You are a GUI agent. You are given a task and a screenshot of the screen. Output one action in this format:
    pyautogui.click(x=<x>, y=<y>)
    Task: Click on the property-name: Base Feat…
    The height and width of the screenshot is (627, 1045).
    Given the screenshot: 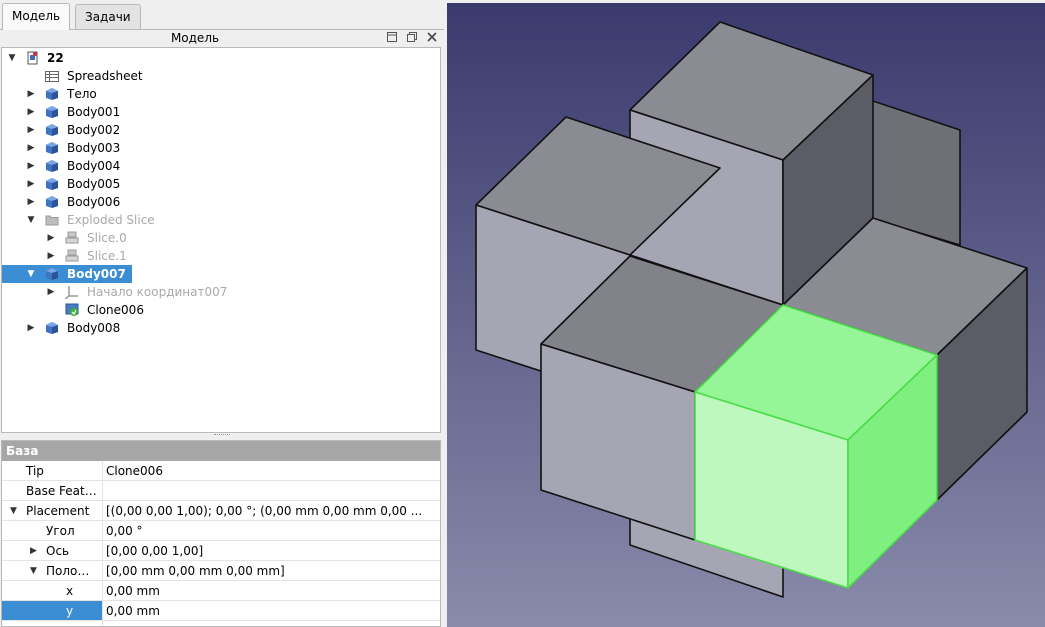 What is the action you would take?
    pyautogui.click(x=52, y=490)
    